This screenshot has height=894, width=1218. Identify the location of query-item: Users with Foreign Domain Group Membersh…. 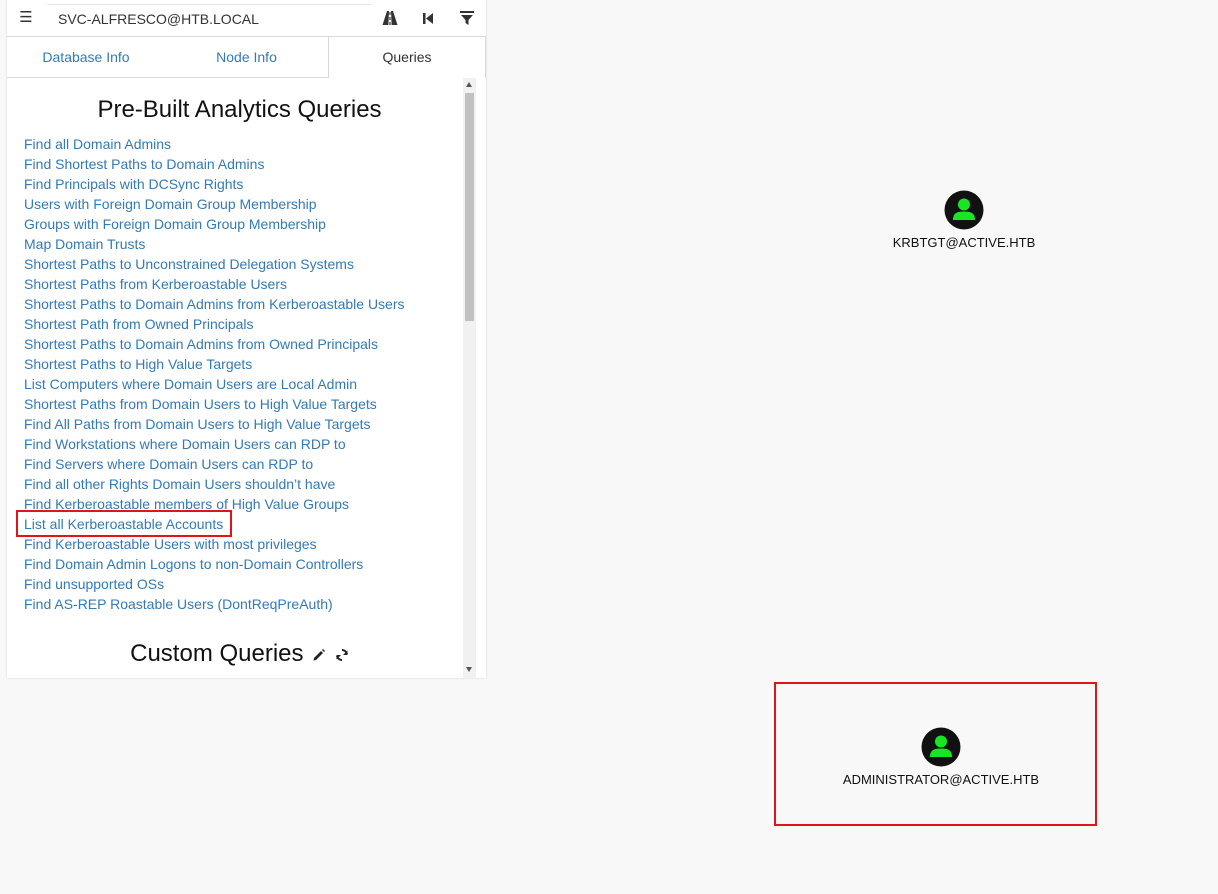
(214, 204).